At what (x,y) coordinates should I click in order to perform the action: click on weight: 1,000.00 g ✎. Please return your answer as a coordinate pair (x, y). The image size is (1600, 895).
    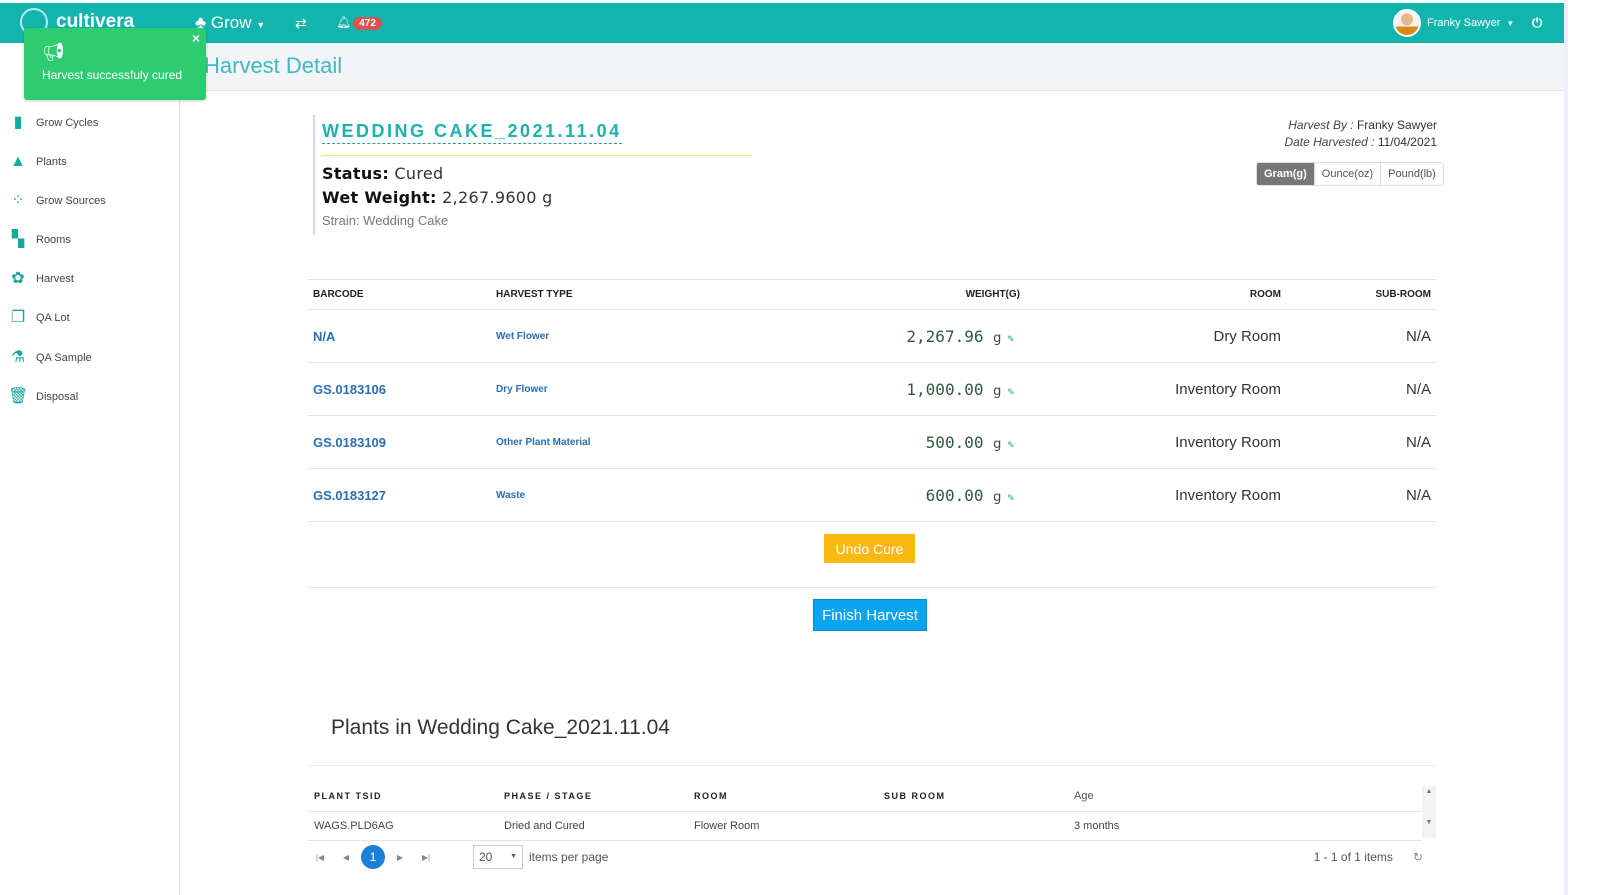
    Looking at the image, I should click on (855, 389).